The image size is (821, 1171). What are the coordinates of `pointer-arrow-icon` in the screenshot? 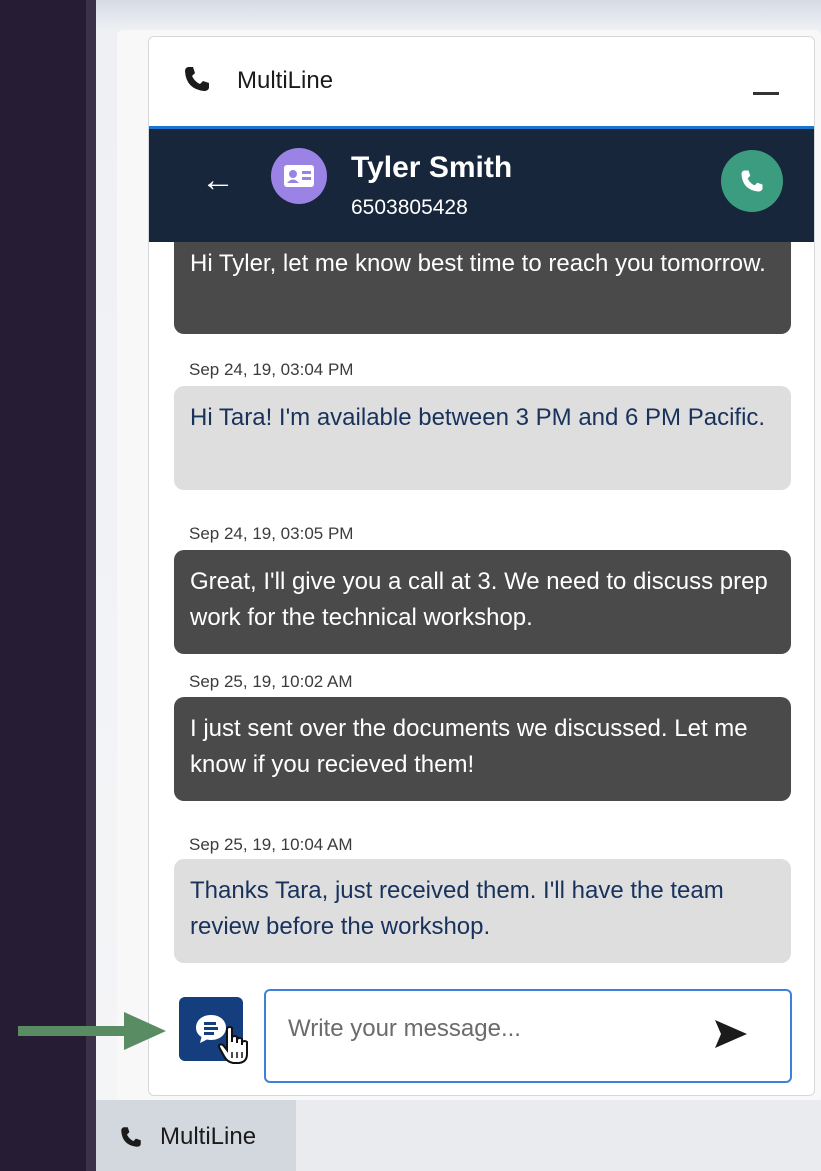 It's located at (92, 1031).